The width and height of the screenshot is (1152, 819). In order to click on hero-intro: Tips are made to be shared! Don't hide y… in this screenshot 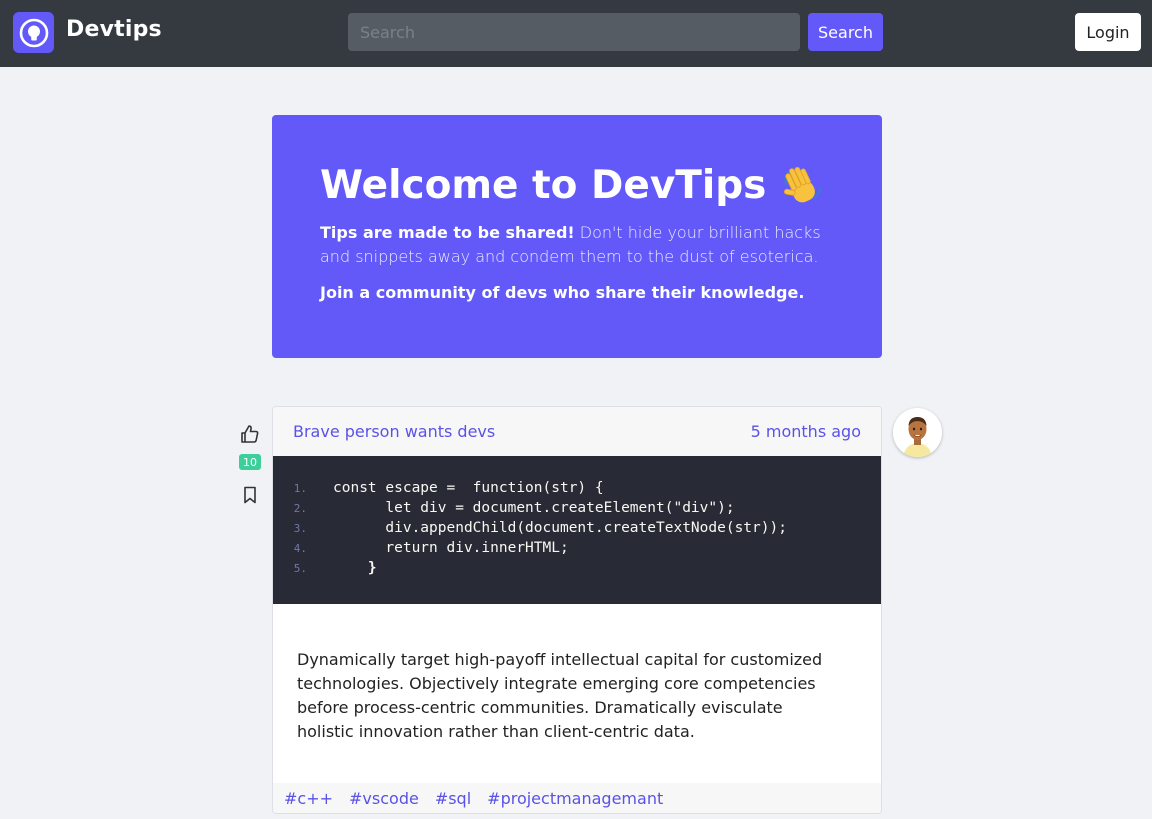, I will do `click(585, 245)`.